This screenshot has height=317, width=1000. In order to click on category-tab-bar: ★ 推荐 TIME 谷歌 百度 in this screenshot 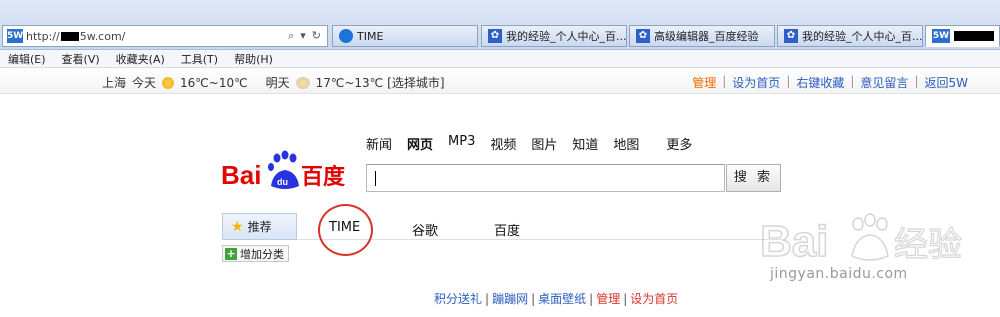, I will do `click(502, 226)`.